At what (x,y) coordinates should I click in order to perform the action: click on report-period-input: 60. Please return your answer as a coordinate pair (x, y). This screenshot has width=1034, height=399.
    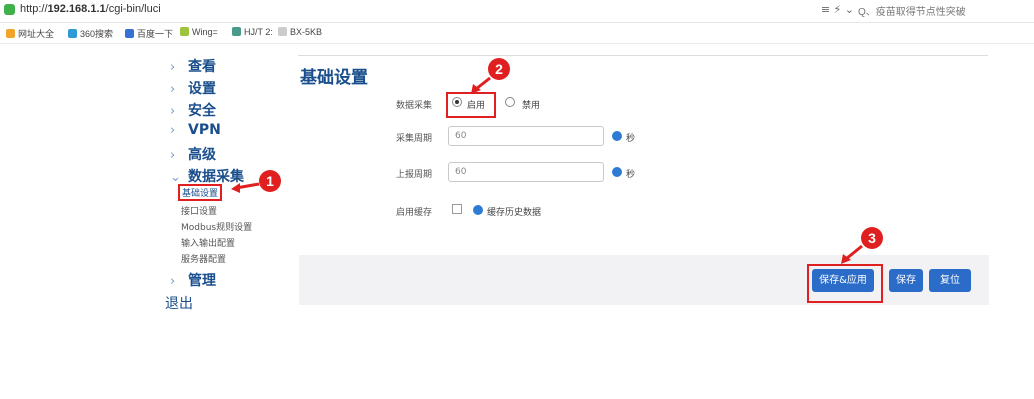
    Looking at the image, I should click on (526, 172).